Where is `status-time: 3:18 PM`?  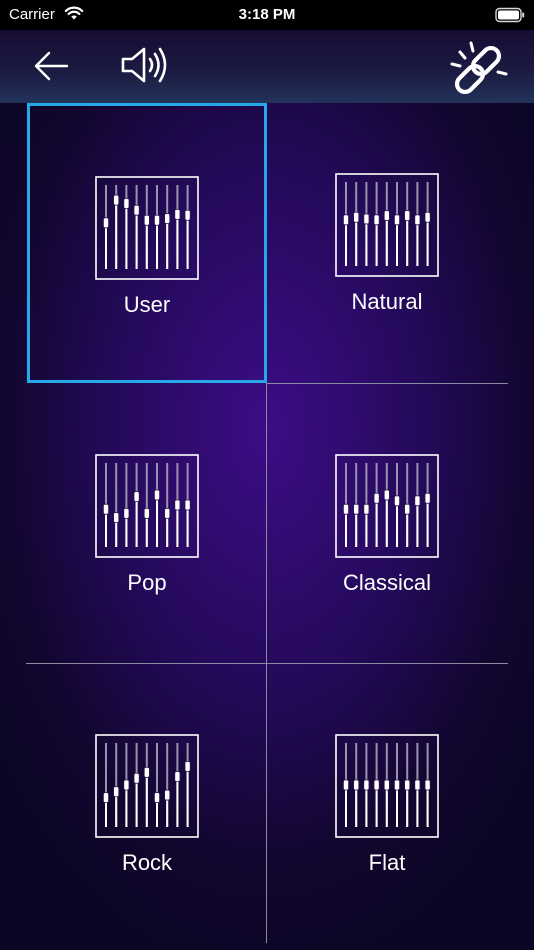
status-time: 3:18 PM is located at coordinates (267, 14).